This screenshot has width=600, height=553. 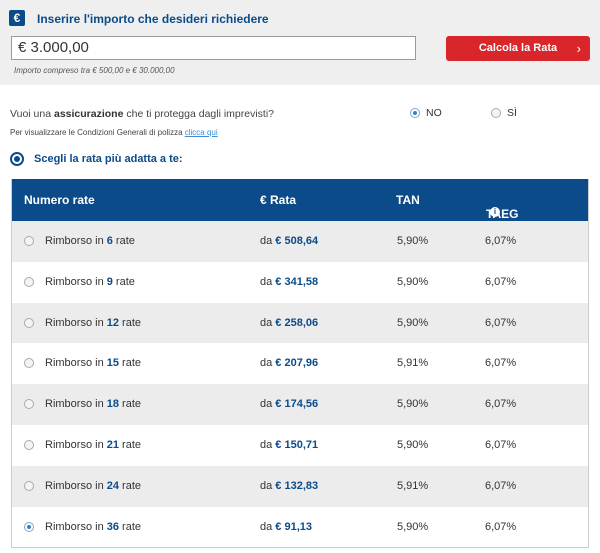 I want to click on row-installments: Rimborso in 36 rate, so click(x=93, y=527).